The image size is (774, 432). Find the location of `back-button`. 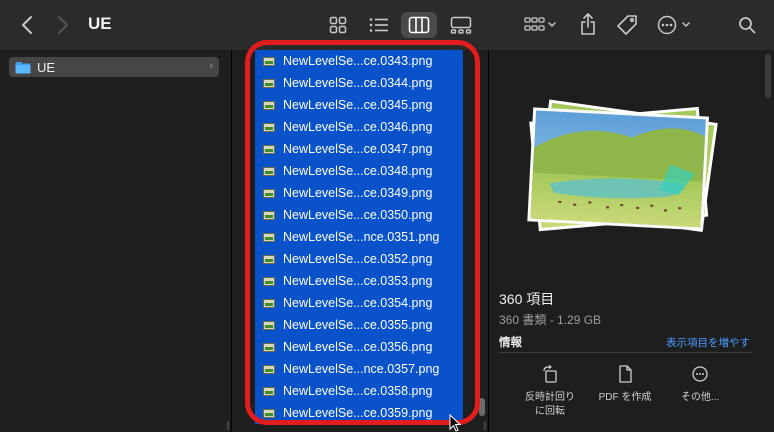

back-button is located at coordinates (27, 25).